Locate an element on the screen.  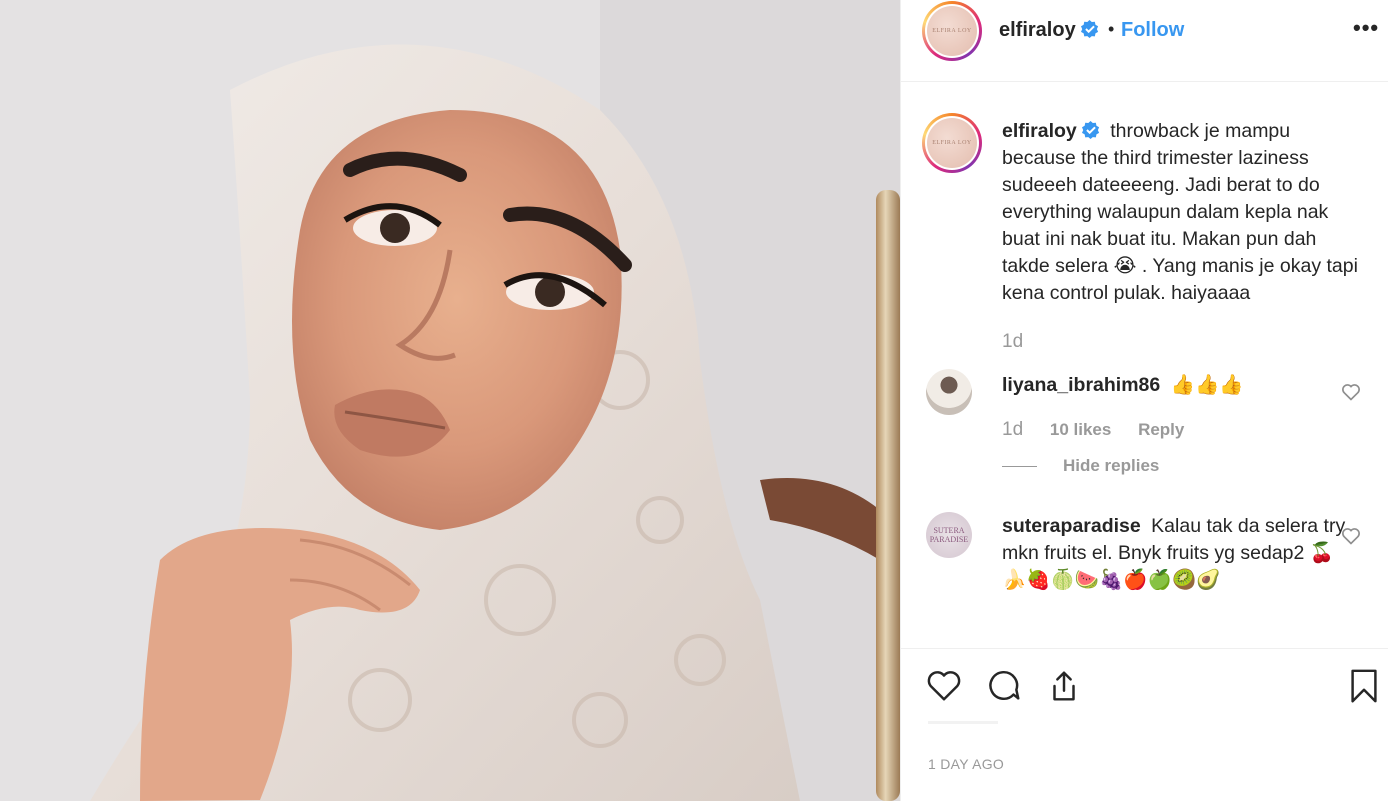
caption-username: elfiraloy is located at coordinates (1051, 131).